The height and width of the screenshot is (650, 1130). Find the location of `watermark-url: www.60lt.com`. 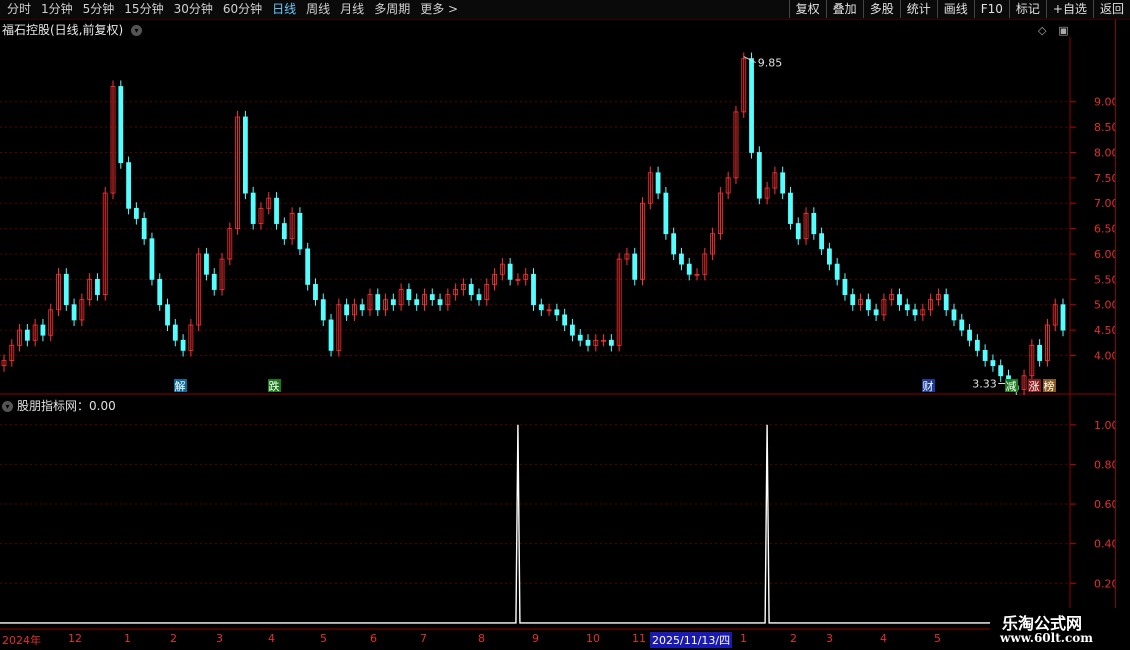

watermark-url: www.60lt.com is located at coordinates (1046, 638).